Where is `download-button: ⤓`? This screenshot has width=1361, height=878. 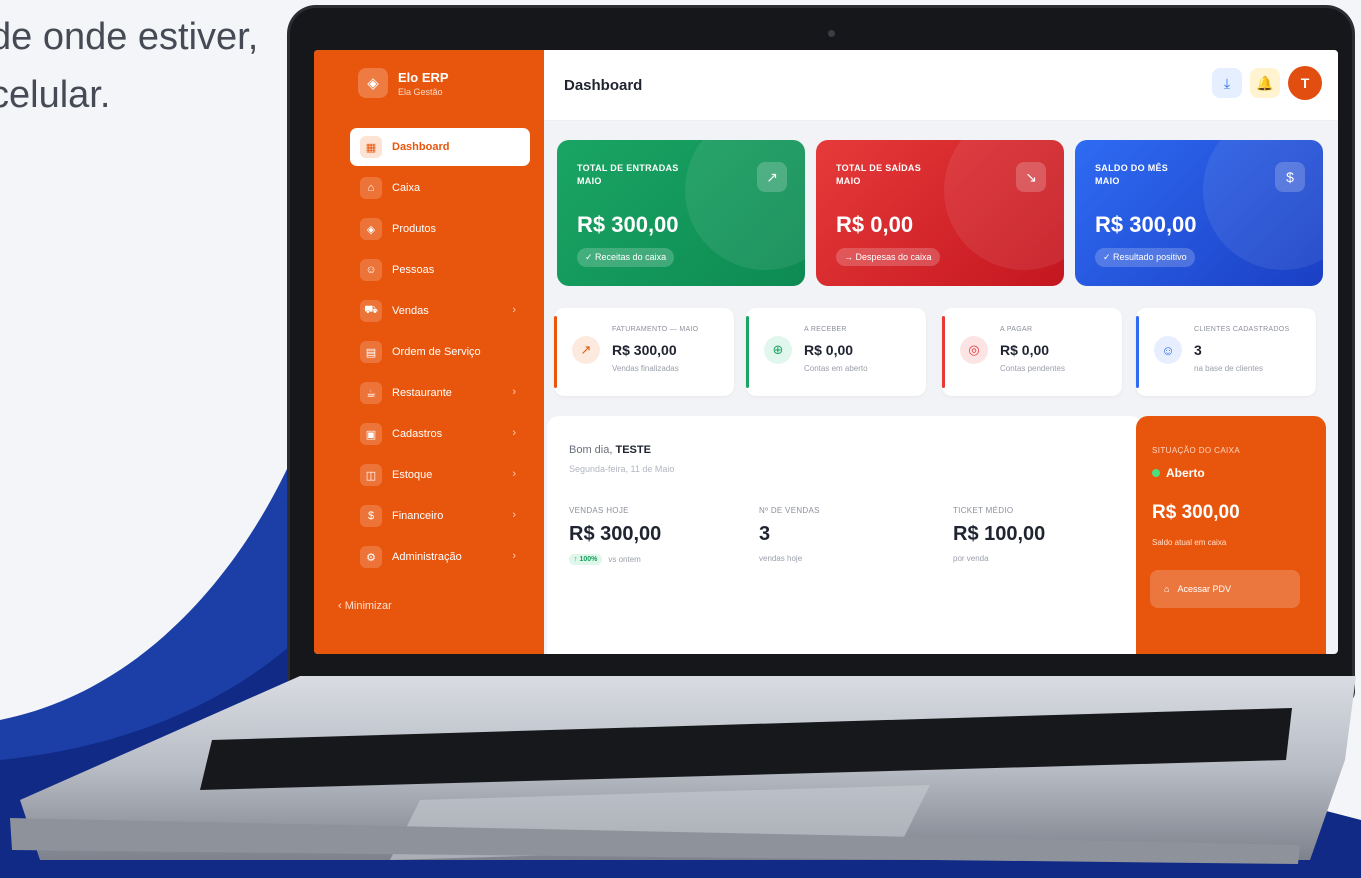 download-button: ⤓ is located at coordinates (1227, 83).